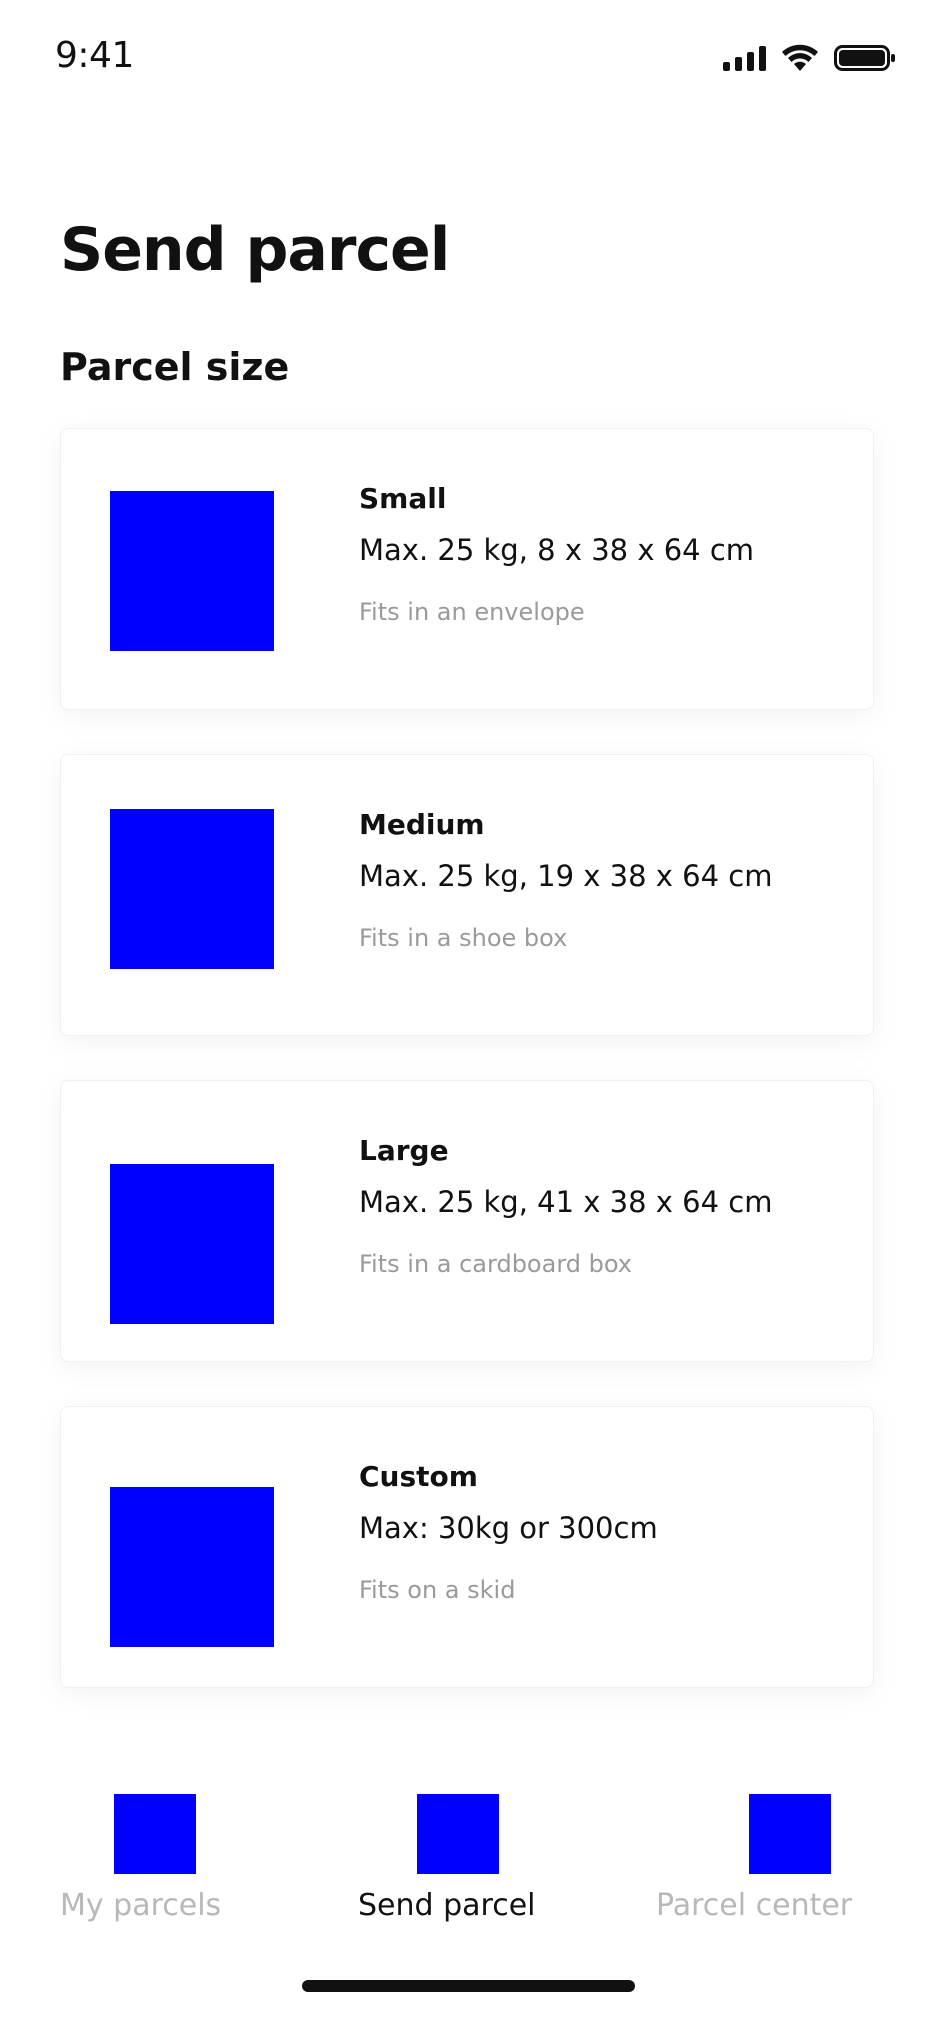 The height and width of the screenshot is (2023, 934). What do you see at coordinates (447, 1905) in the screenshot?
I see `nav-label: Send parcel` at bounding box center [447, 1905].